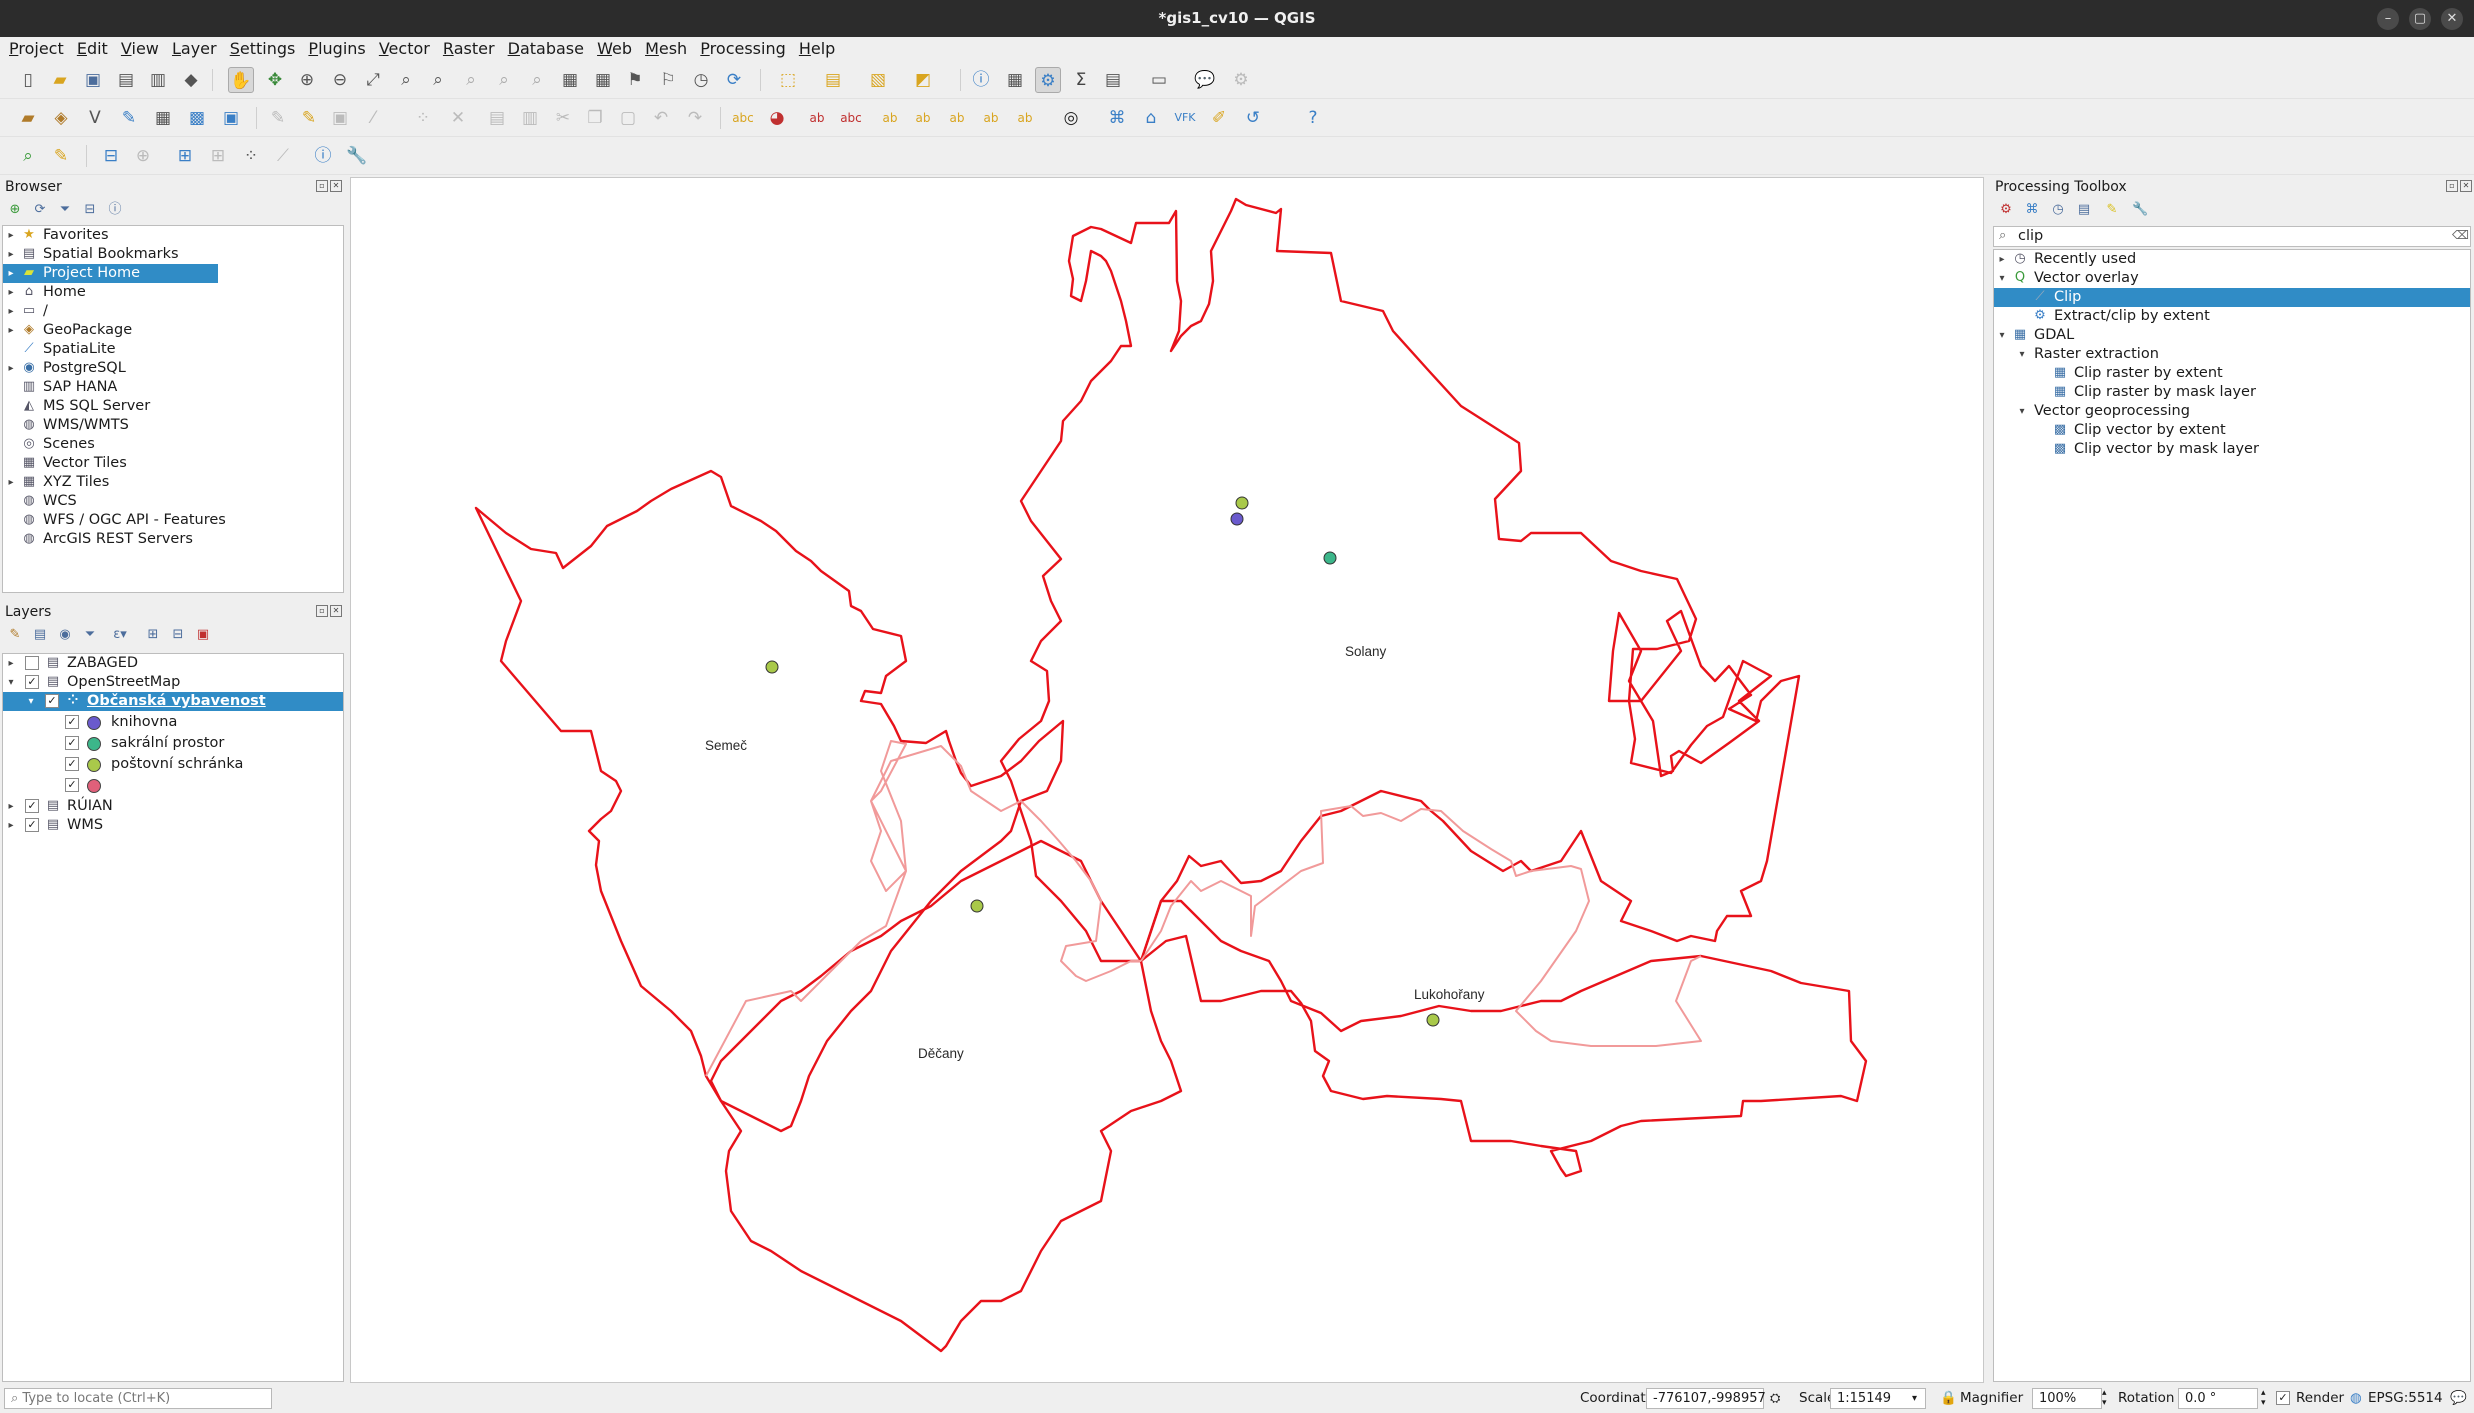 The height and width of the screenshot is (1413, 2474). Describe the element at coordinates (878, 80) in the screenshot. I see `deselect-icon: ▧` at that location.